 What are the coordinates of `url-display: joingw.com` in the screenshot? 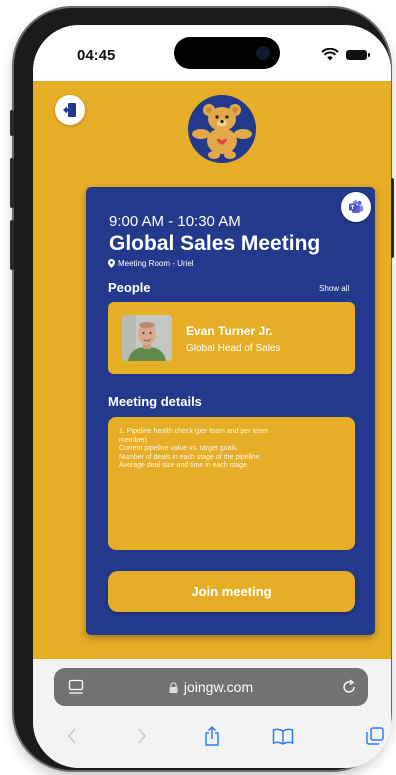 It's located at (211, 687).